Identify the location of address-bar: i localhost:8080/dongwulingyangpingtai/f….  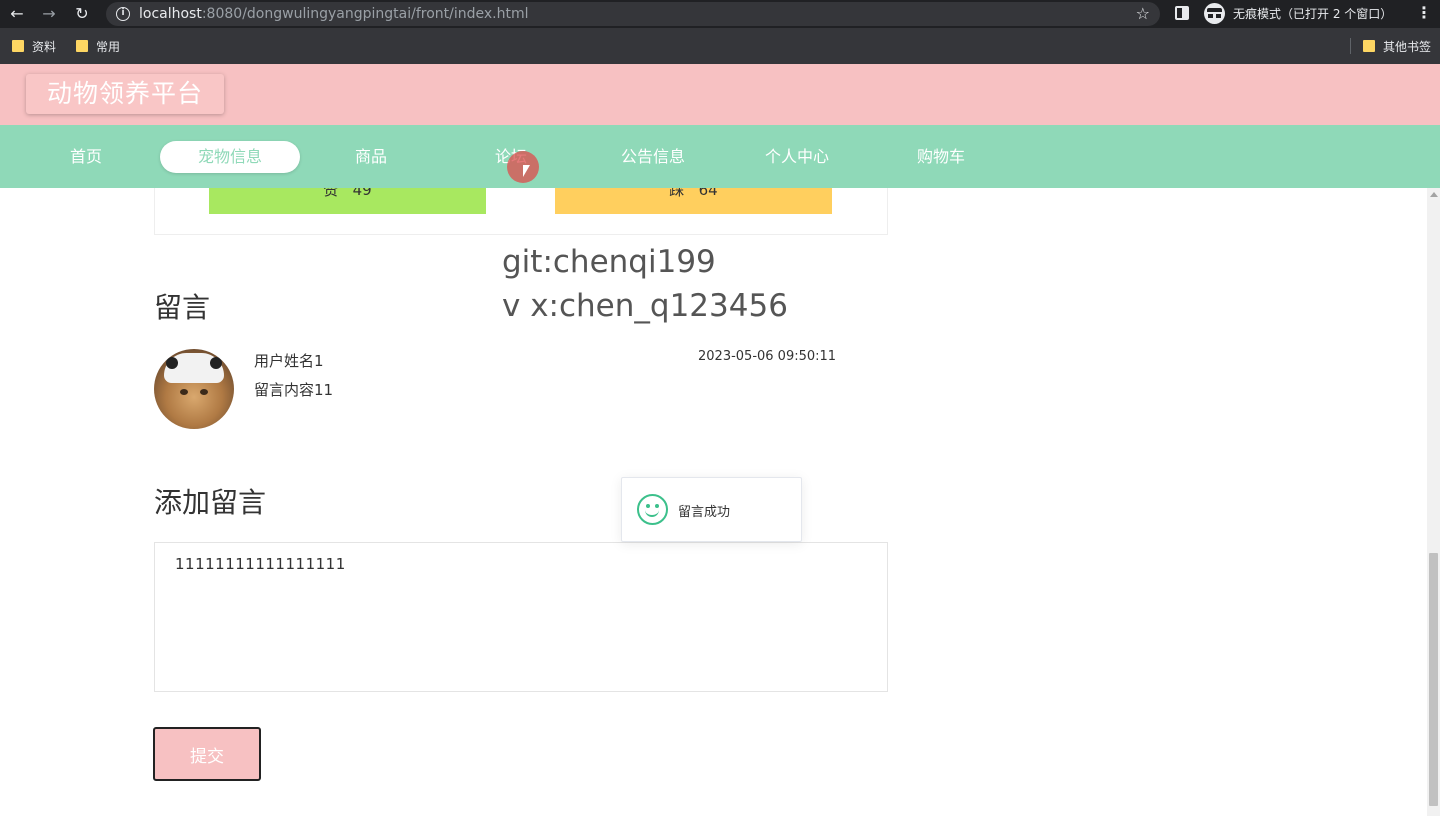
(633, 14).